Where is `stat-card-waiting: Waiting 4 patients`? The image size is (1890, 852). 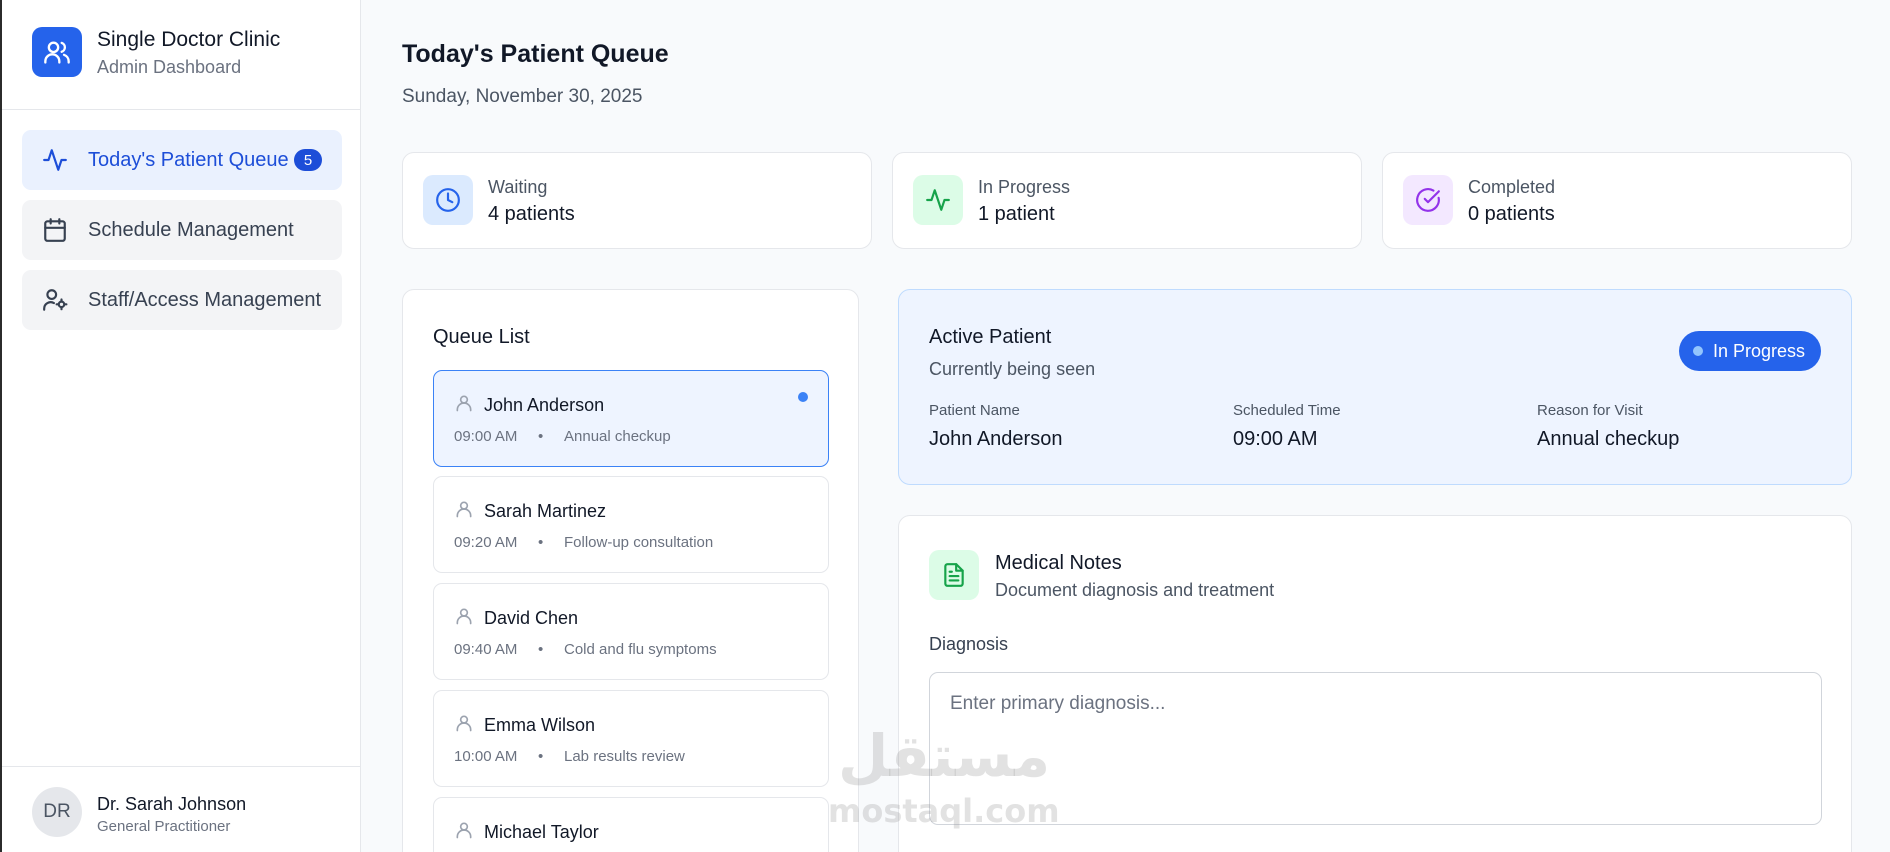 stat-card-waiting: Waiting 4 patients is located at coordinates (637, 200).